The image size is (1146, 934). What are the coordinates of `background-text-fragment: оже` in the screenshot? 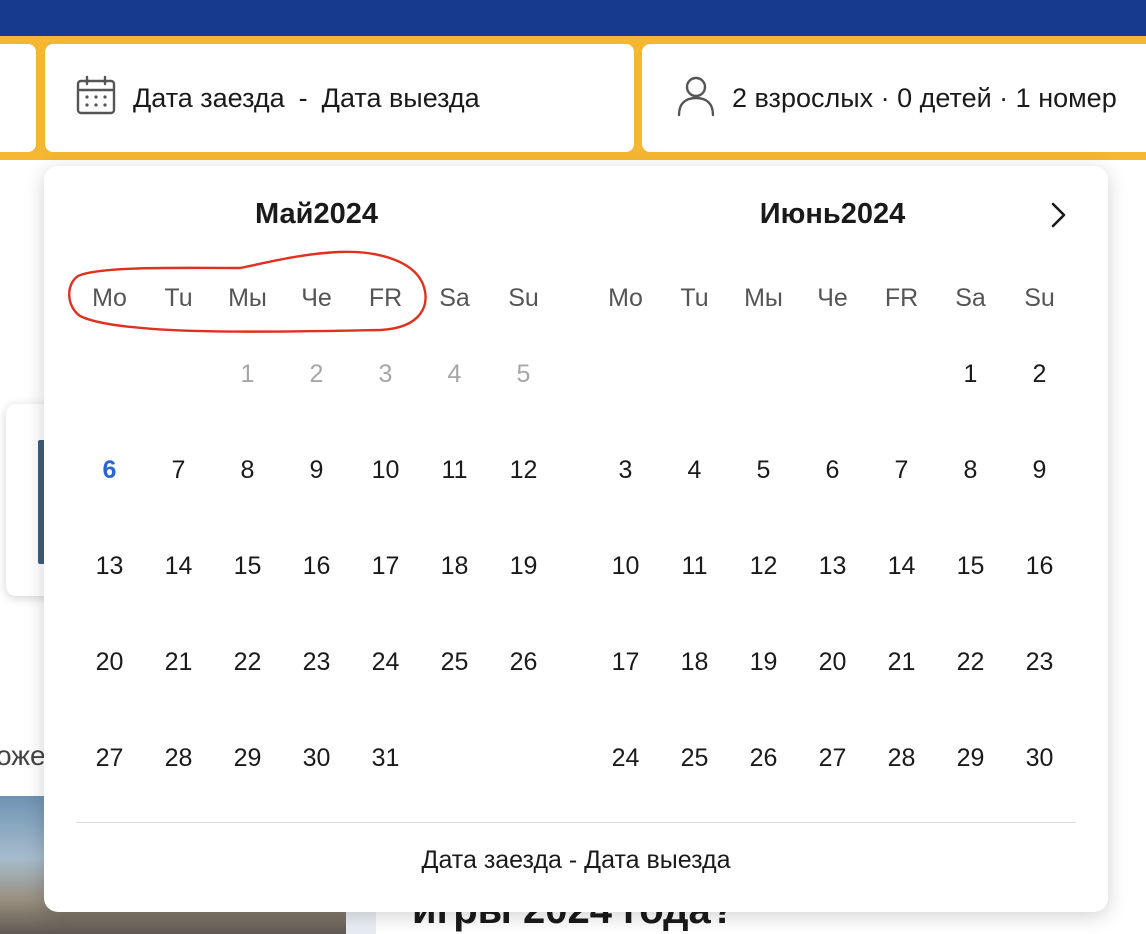 It's located at (23, 755).